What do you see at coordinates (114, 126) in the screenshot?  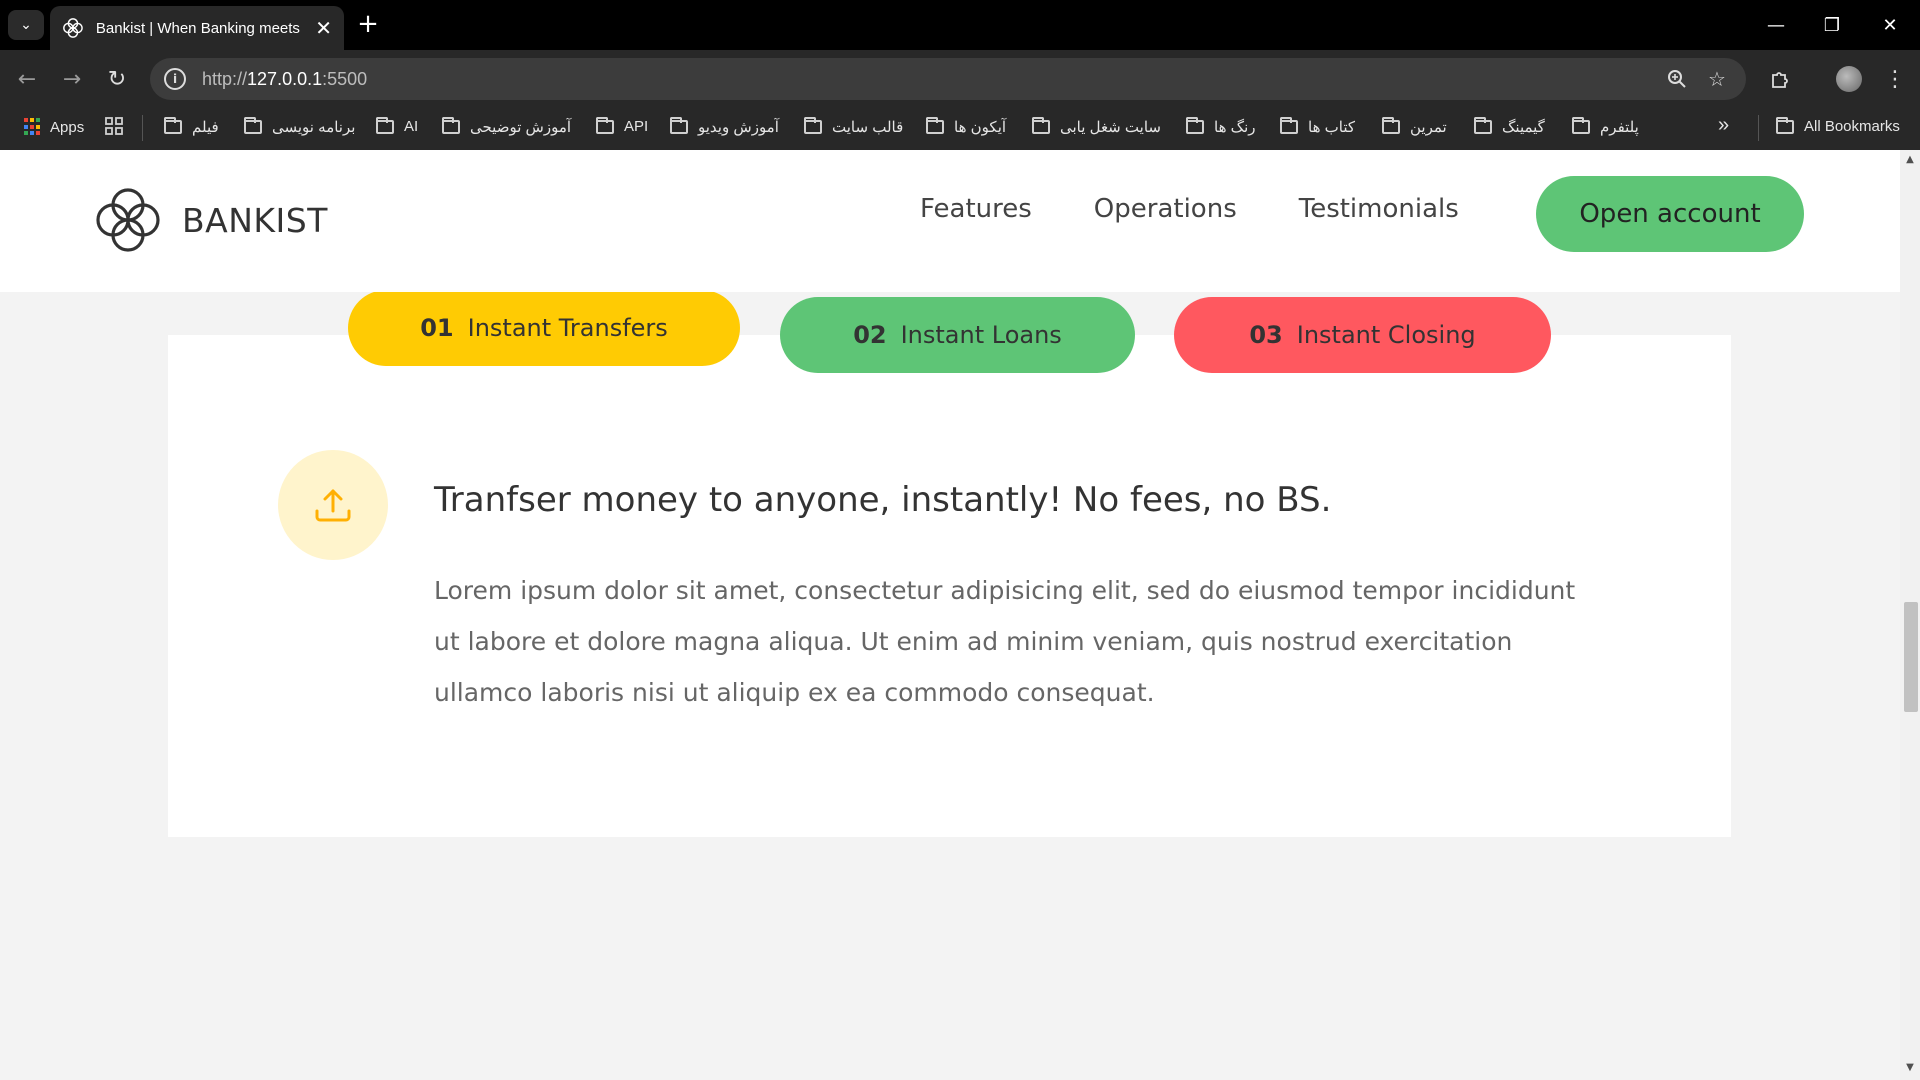 I see `tab-groups-icon` at bounding box center [114, 126].